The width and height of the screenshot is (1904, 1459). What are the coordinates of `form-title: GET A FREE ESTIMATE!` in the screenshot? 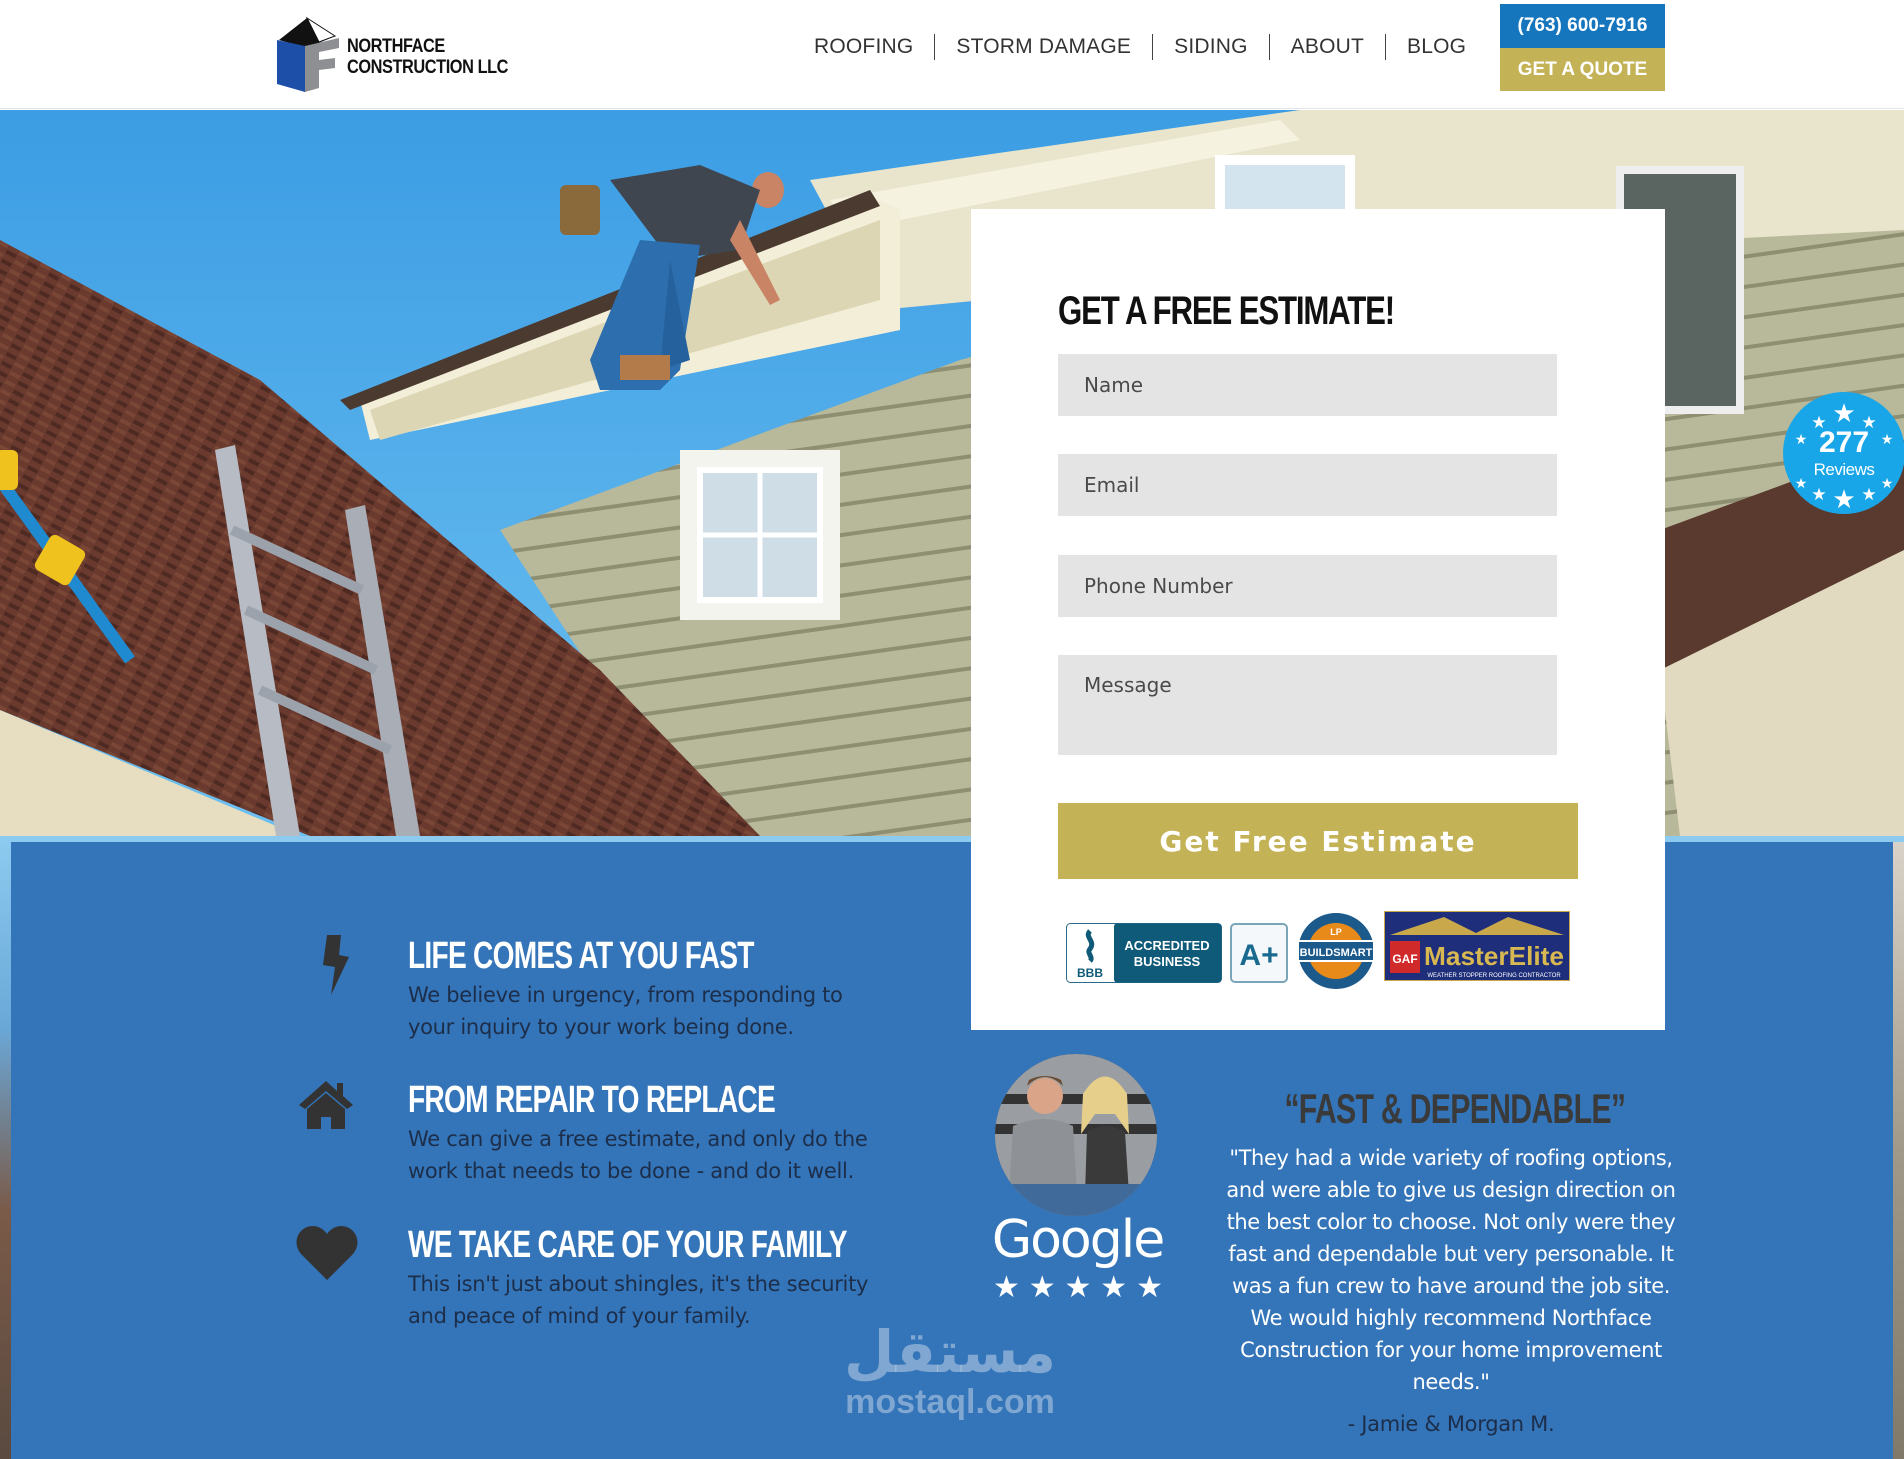 It's located at (1226, 311).